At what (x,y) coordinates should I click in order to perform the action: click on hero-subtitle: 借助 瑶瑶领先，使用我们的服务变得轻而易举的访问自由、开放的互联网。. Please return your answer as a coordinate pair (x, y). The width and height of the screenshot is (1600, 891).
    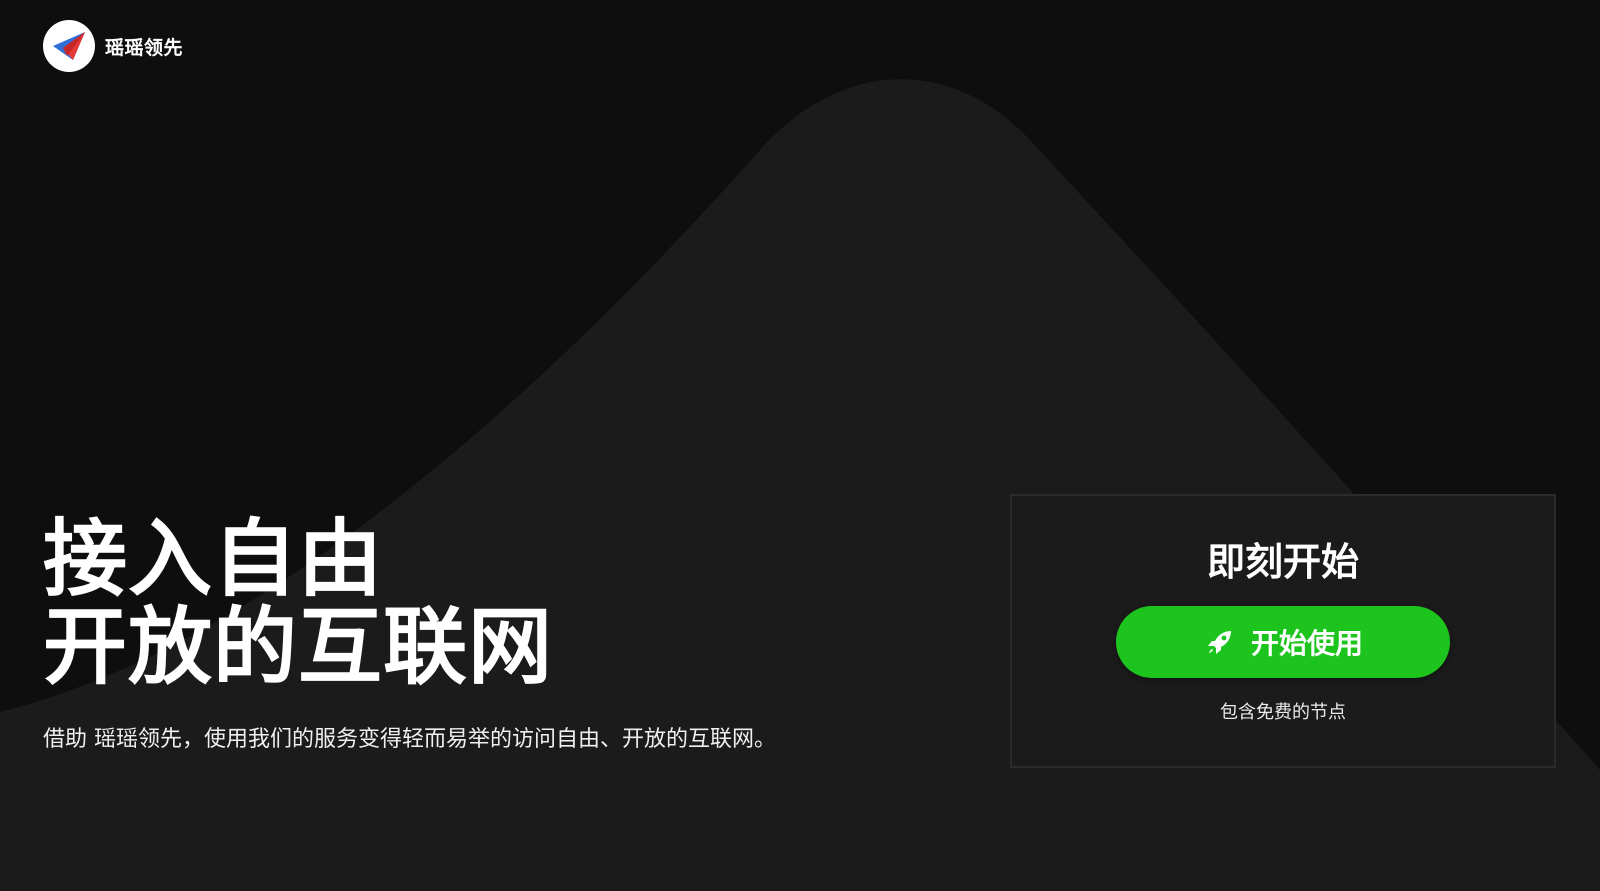
    Looking at the image, I should click on (409, 739).